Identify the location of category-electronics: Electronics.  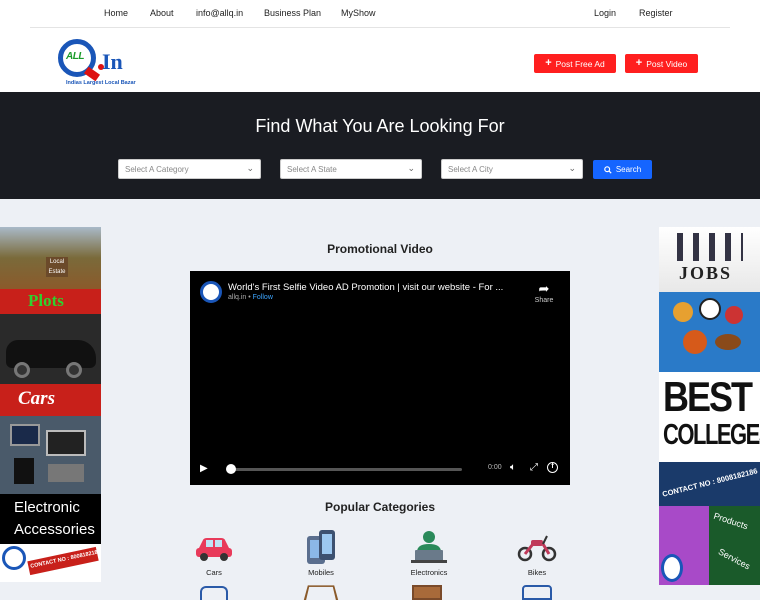
(429, 553).